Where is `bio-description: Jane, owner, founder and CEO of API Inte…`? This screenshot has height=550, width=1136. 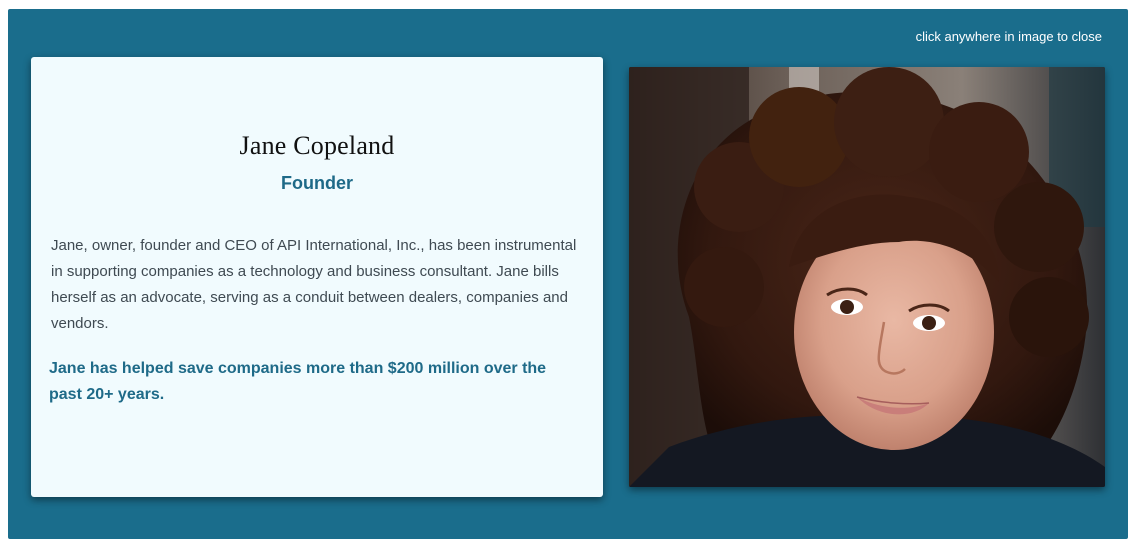 bio-description: Jane, owner, founder and CEO of API Inte… is located at coordinates (314, 284).